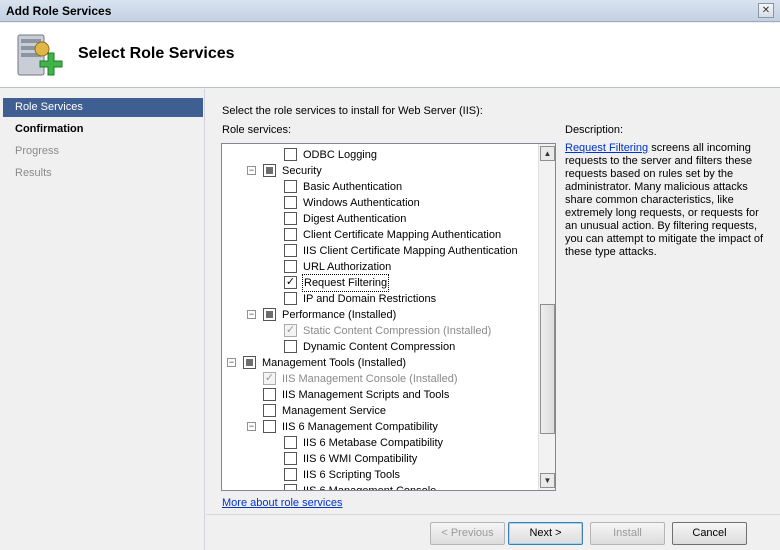 The image size is (780, 550). Describe the element at coordinates (369, 486) in the screenshot. I see `tree-item-label: IIS 6 Management Console` at that location.